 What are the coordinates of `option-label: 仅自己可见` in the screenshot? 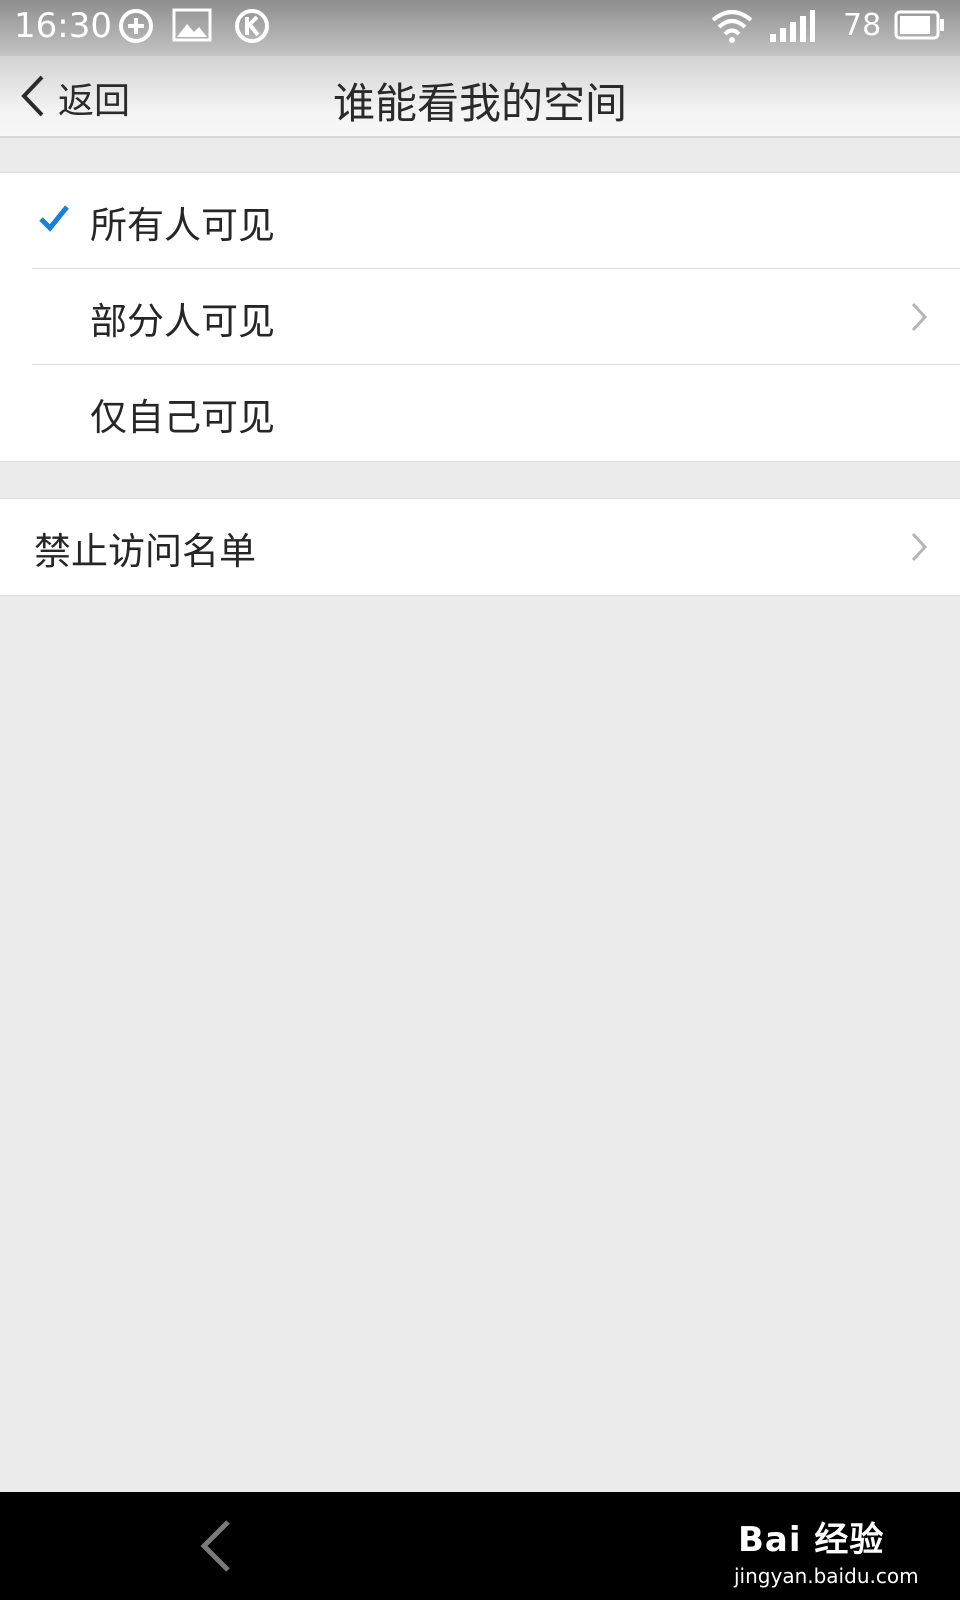 It's located at (182, 417).